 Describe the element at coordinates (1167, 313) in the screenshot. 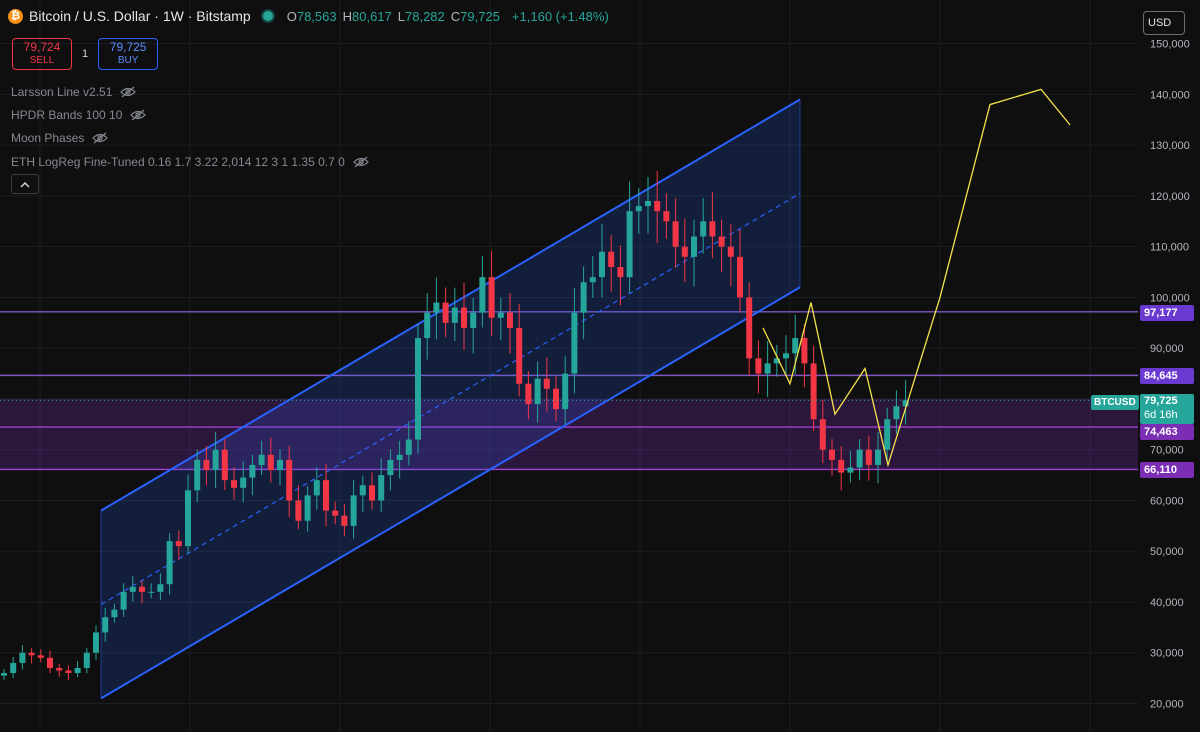

I see `level-tag-97177: 97,177` at that location.